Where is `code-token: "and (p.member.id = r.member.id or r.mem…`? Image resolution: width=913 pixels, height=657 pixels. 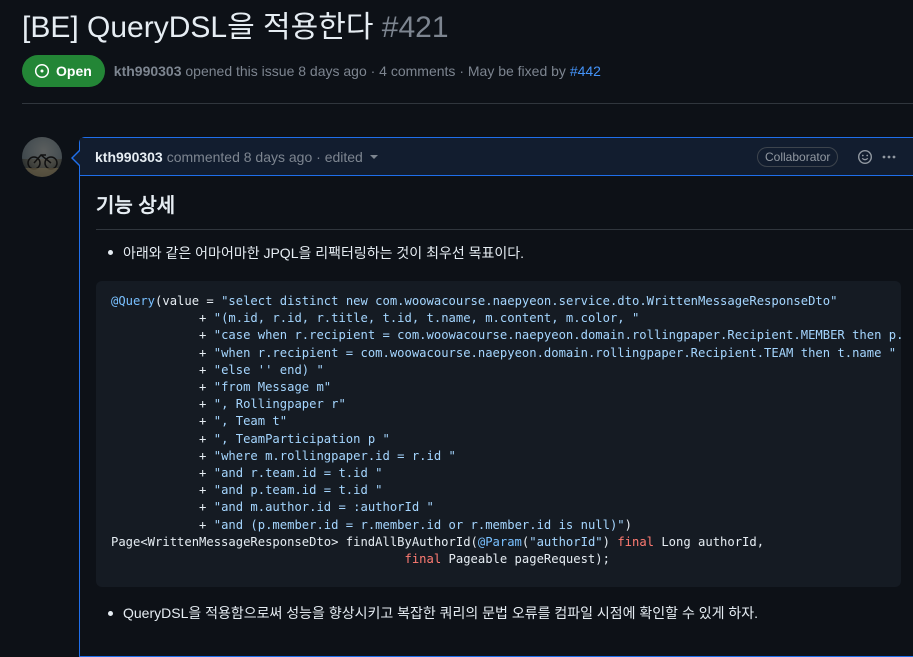 code-token: "and (p.member.id = r.member.id or r.mem… is located at coordinates (419, 524).